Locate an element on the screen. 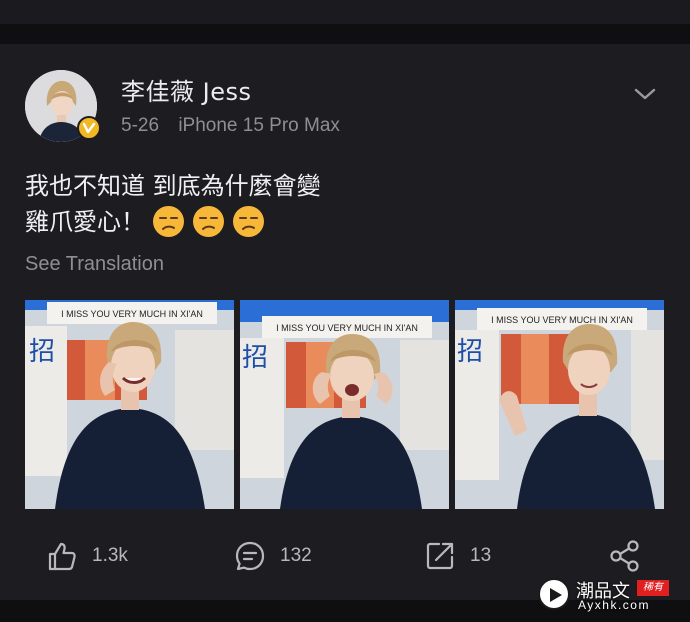 This screenshot has width=690, height=622. like-icon is located at coordinates (62, 556).